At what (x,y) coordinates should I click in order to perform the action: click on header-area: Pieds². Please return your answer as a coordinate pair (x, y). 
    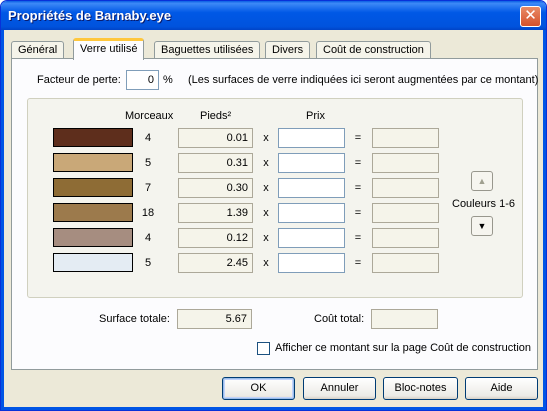
    Looking at the image, I should click on (216, 116).